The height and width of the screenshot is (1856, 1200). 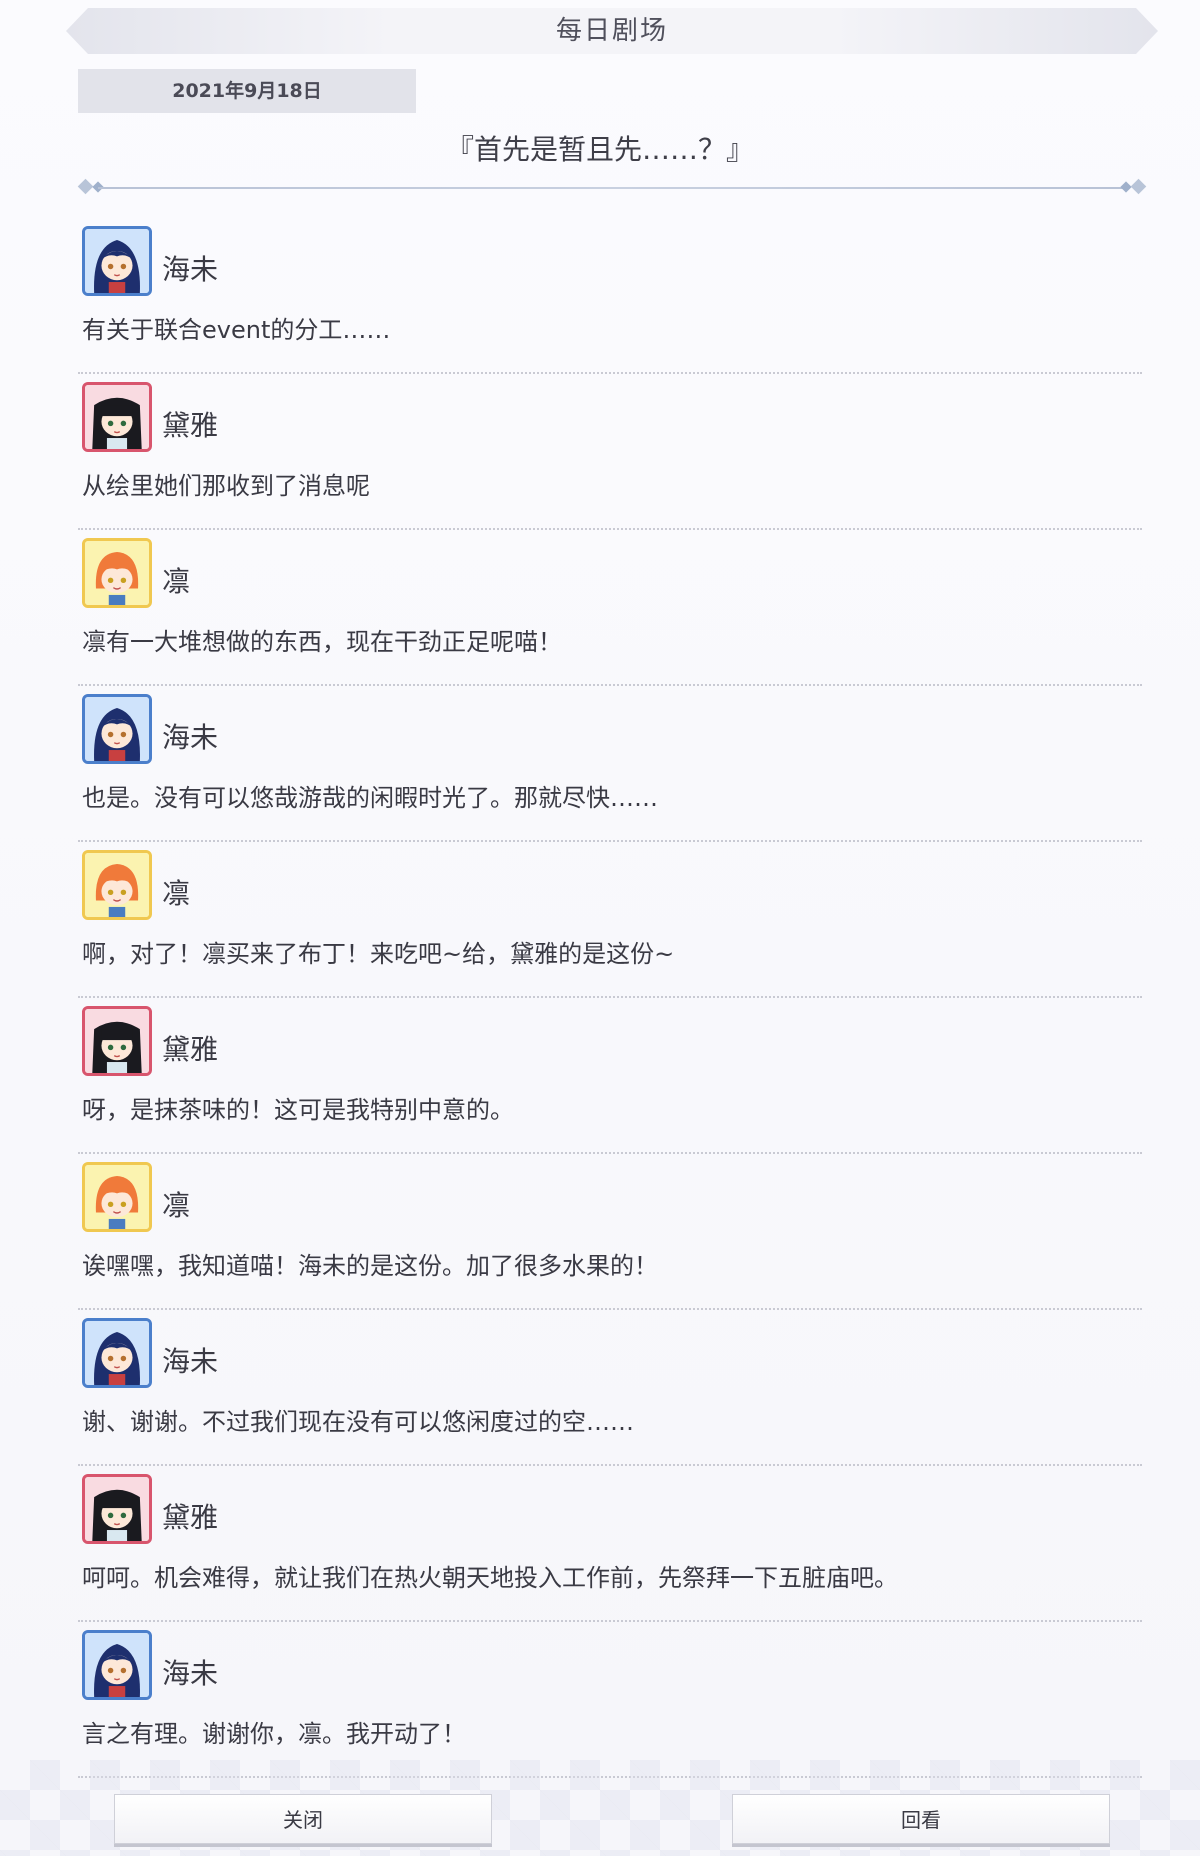 I want to click on date-label: 2021年9月18日, so click(x=247, y=91).